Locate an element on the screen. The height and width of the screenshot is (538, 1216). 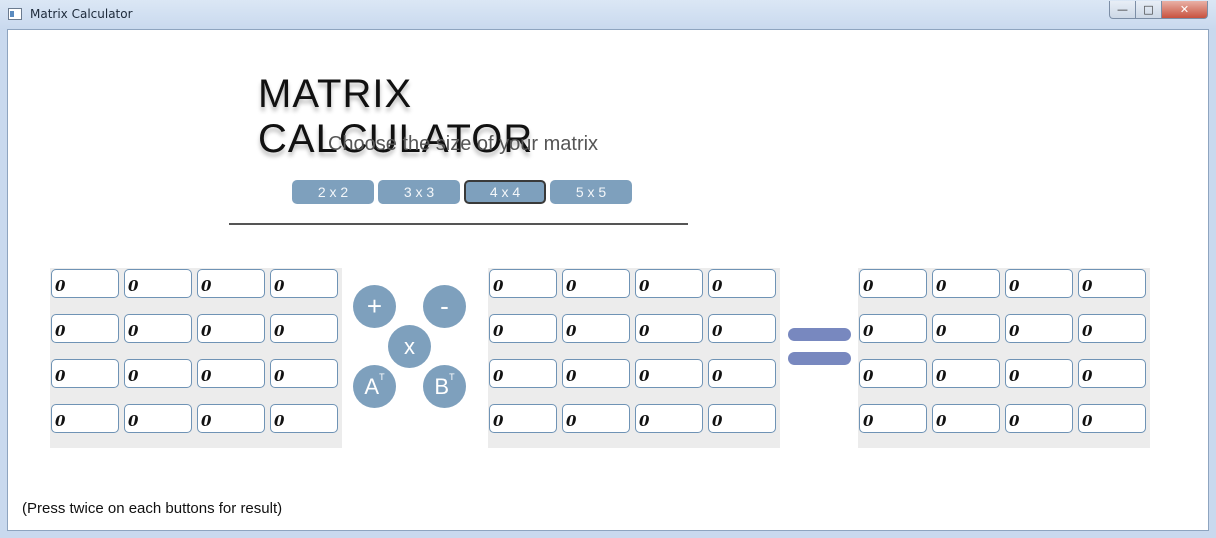
add-button: + is located at coordinates (374, 306).